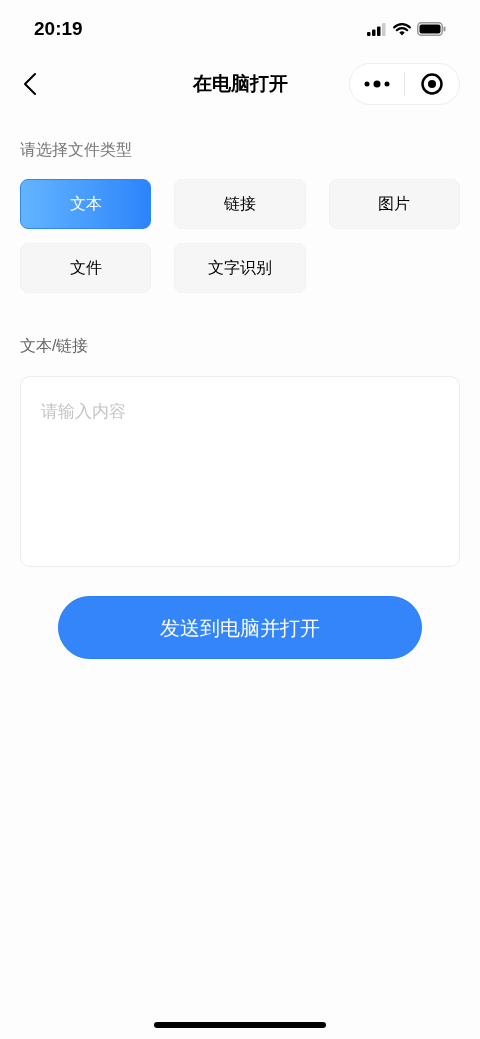 The width and height of the screenshot is (480, 1039). I want to click on more-icon, so click(377, 84).